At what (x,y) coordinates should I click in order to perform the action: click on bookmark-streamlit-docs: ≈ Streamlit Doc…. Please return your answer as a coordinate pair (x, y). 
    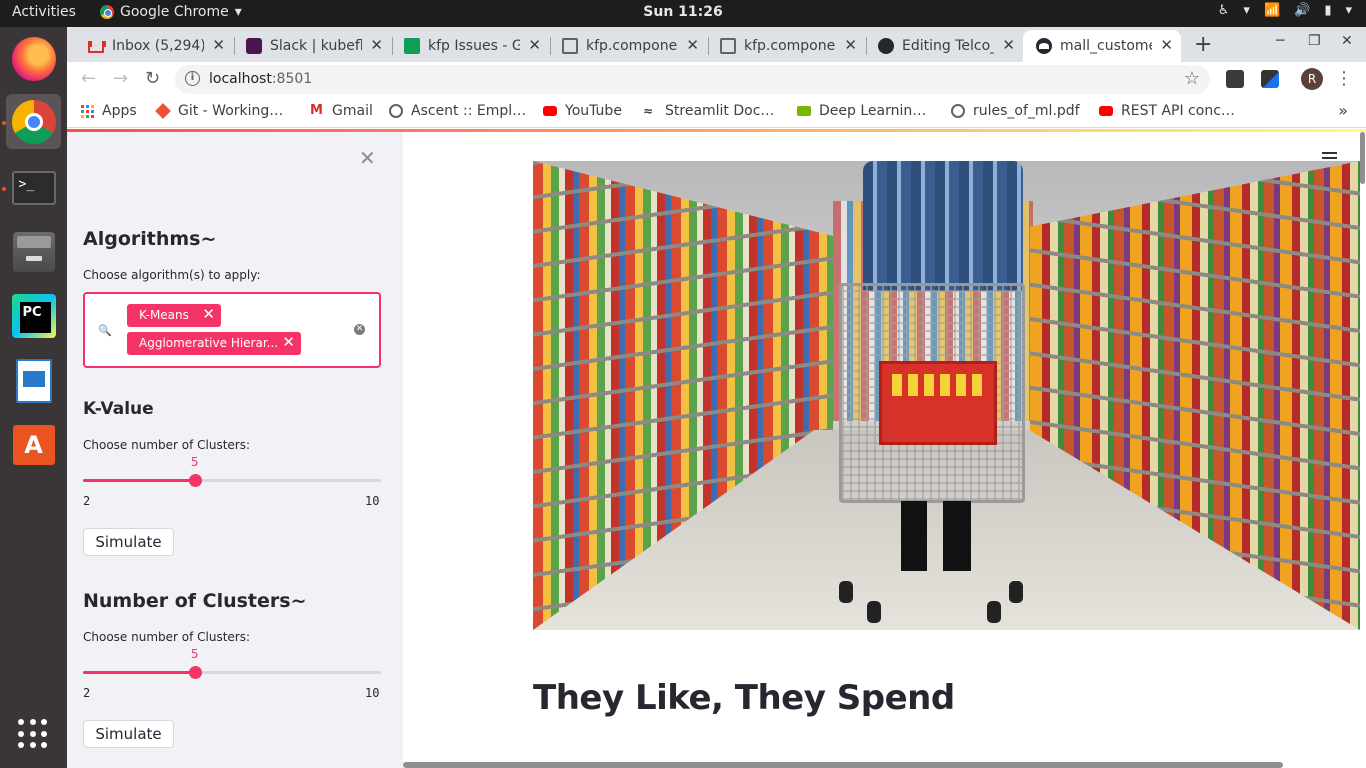
    Looking at the image, I should click on (708, 111).